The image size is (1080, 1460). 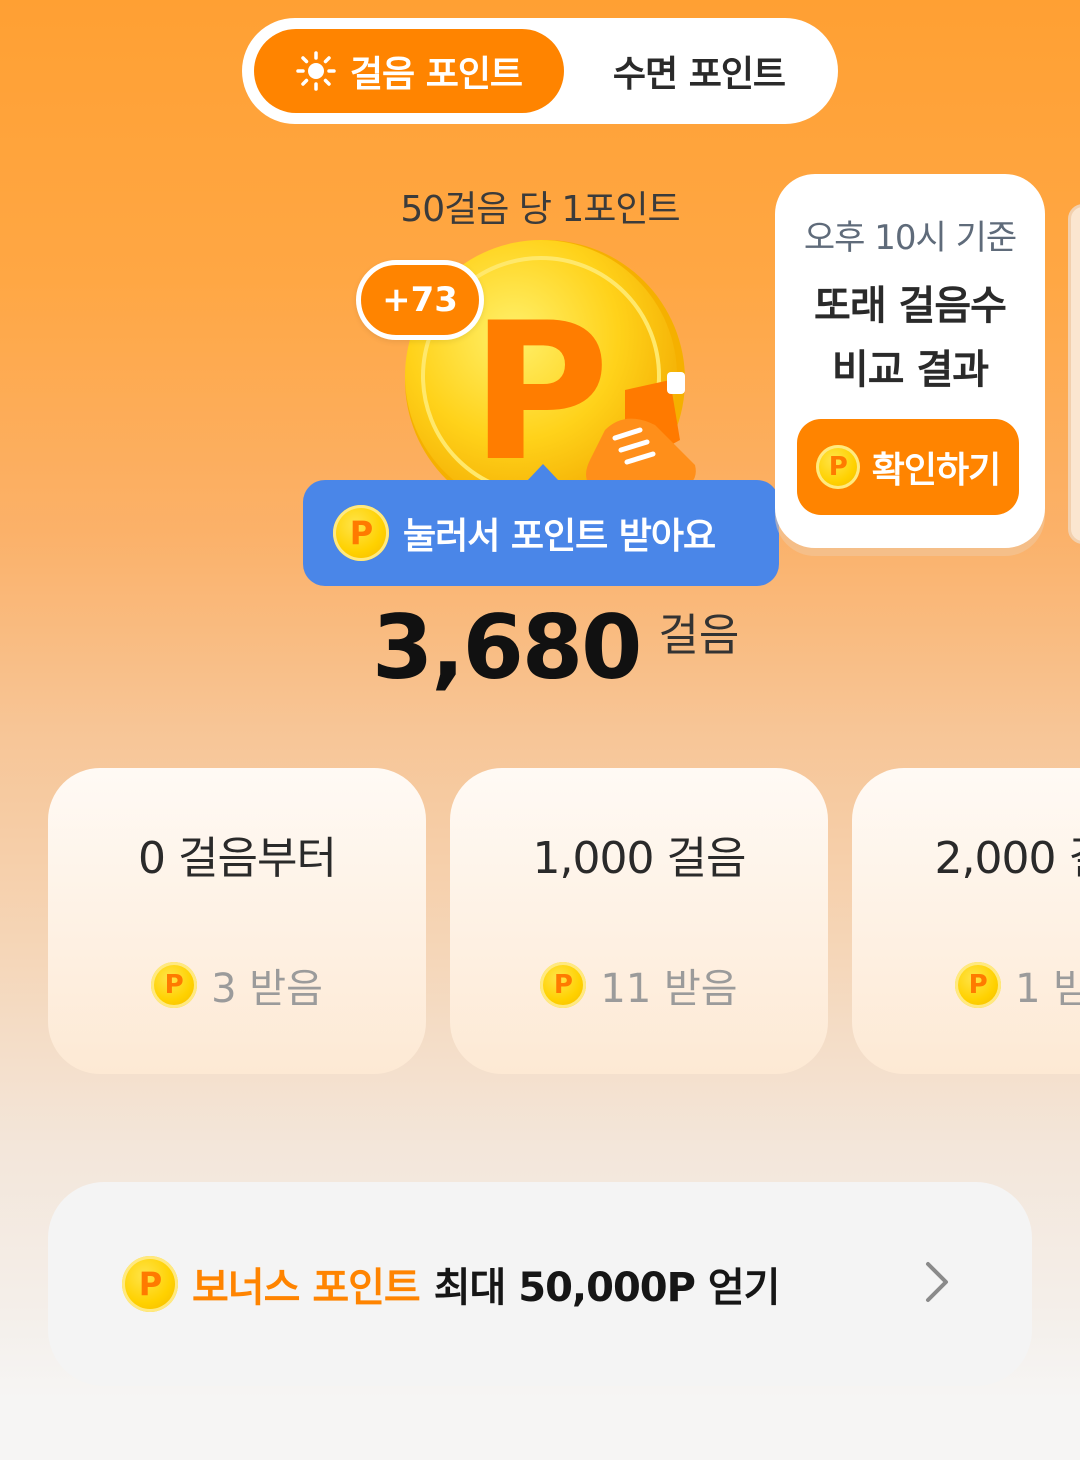 I want to click on claim-points-tooltip: P 눌러서 포인트 받아요, so click(x=541, y=525).